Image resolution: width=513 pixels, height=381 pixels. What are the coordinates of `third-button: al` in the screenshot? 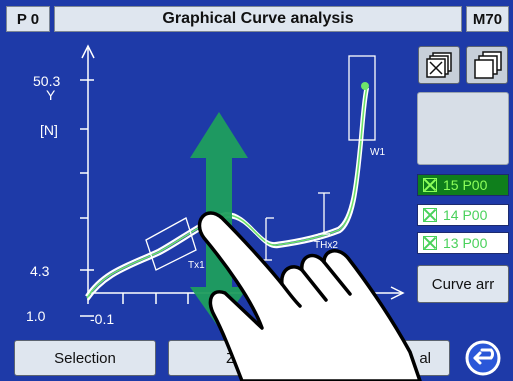 It's located at (386, 358).